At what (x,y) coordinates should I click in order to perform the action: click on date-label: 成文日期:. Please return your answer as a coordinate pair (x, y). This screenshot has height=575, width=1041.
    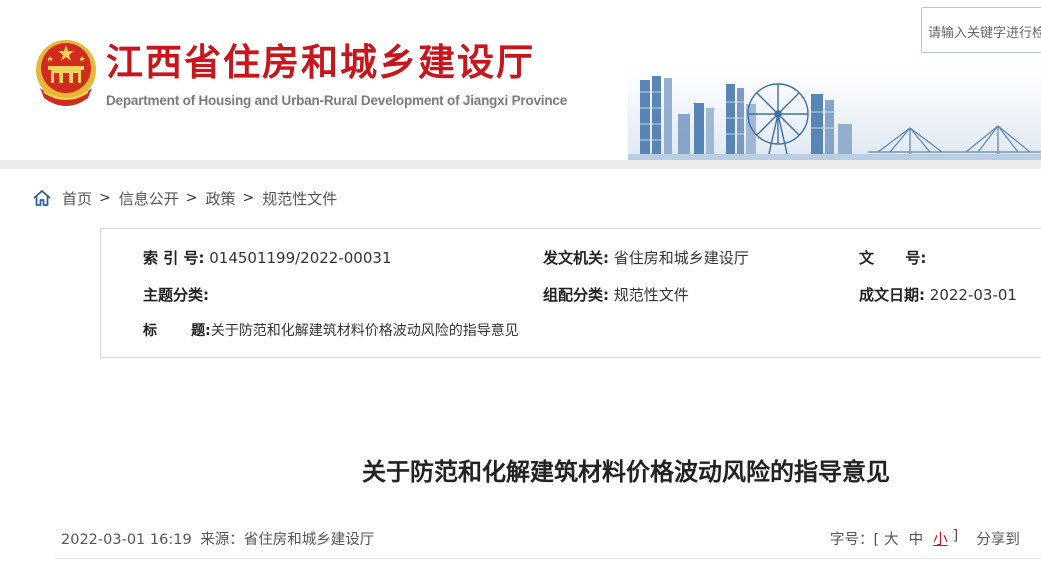
    Looking at the image, I should click on (892, 295).